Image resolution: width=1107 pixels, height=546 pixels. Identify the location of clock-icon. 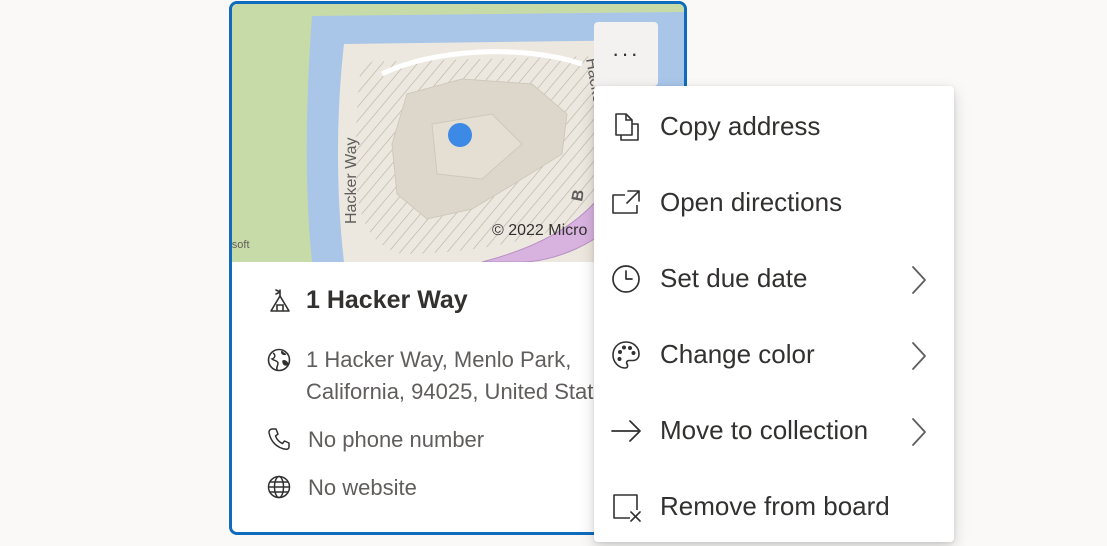
(626, 279).